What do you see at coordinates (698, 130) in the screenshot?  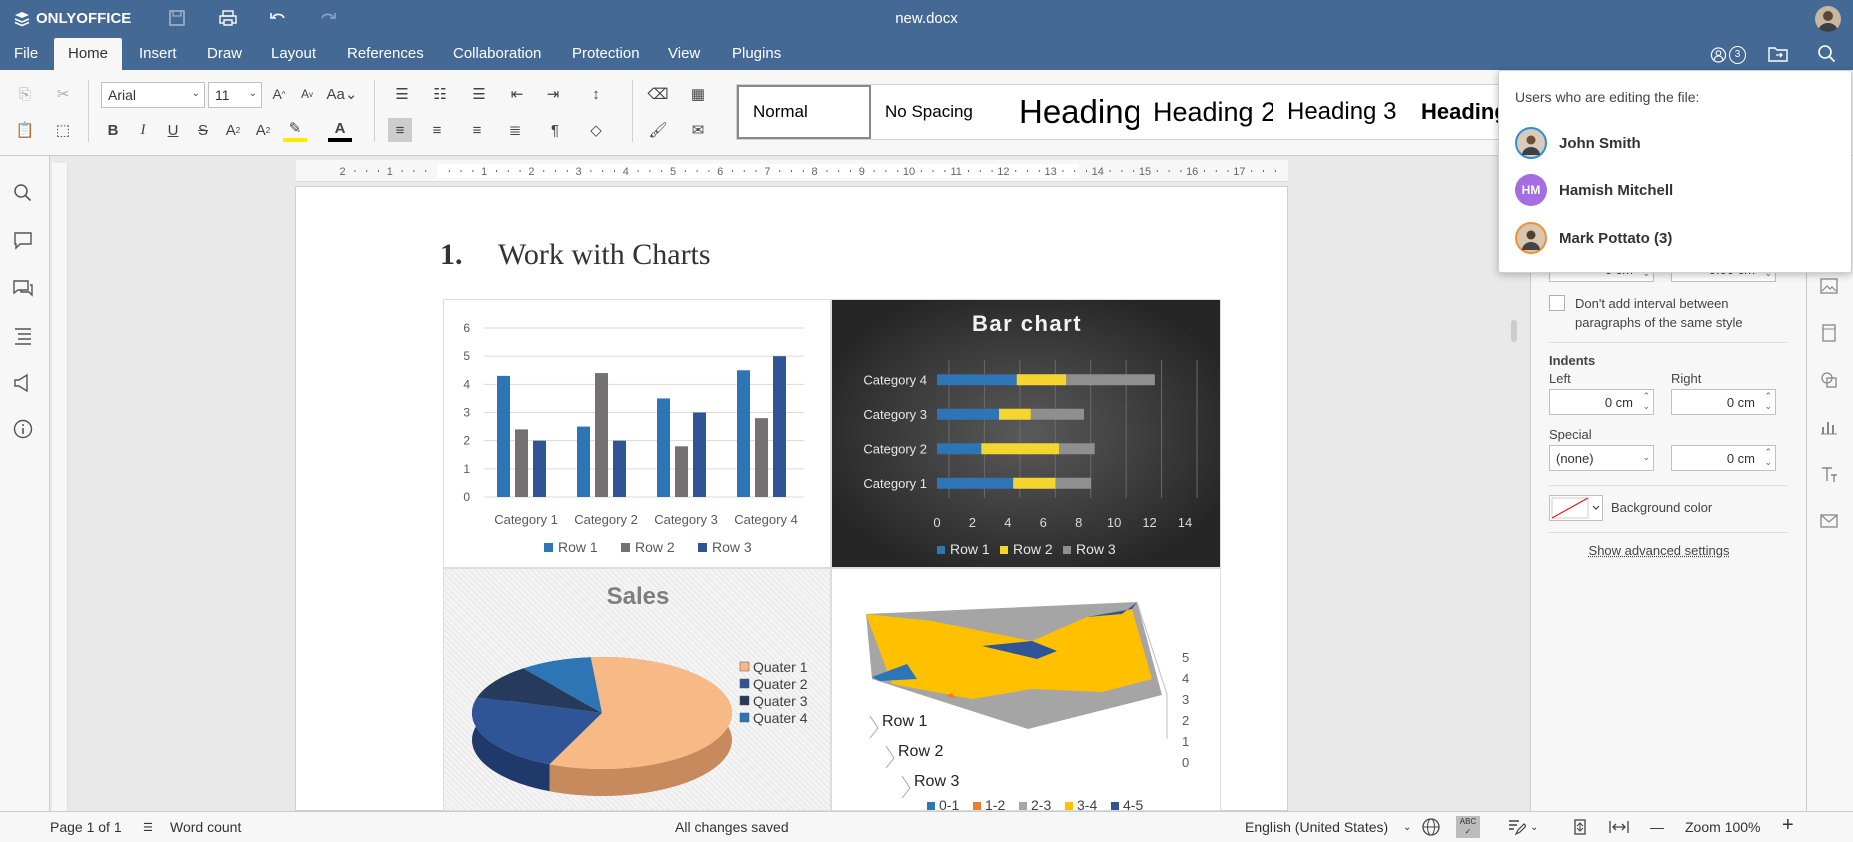 I see `mail-merge-icon: ✉` at bounding box center [698, 130].